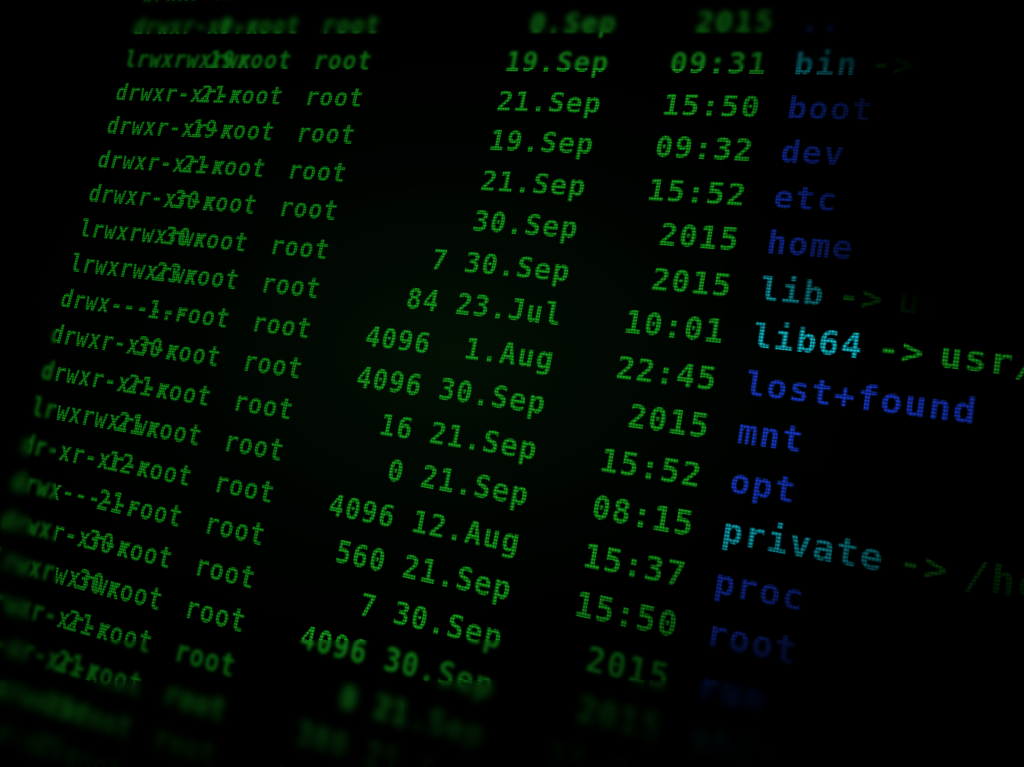  I want to click on row-filename: dev, so click(813, 154).